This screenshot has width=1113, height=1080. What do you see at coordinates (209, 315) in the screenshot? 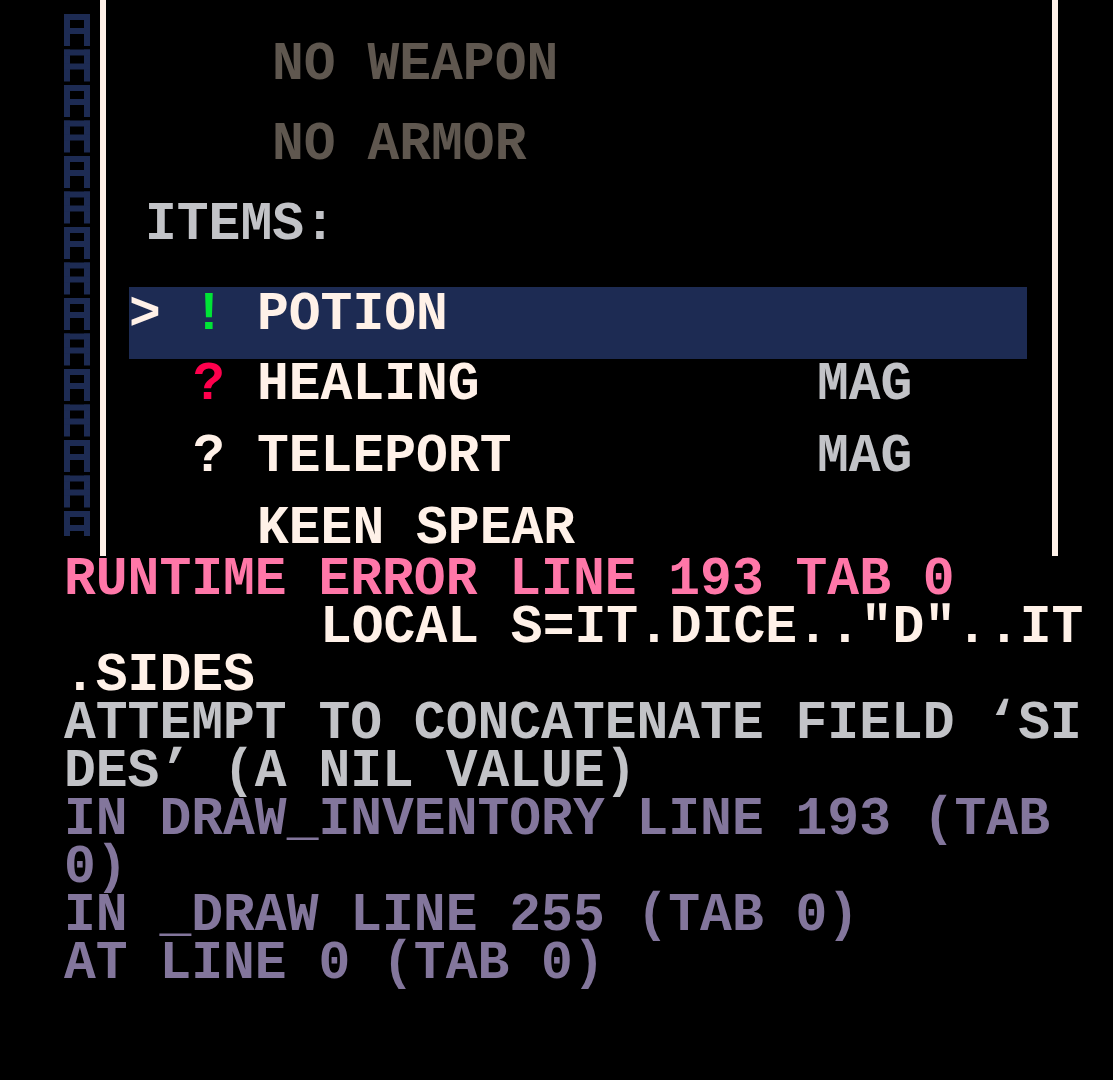
I see `item-symbol: !` at bounding box center [209, 315].